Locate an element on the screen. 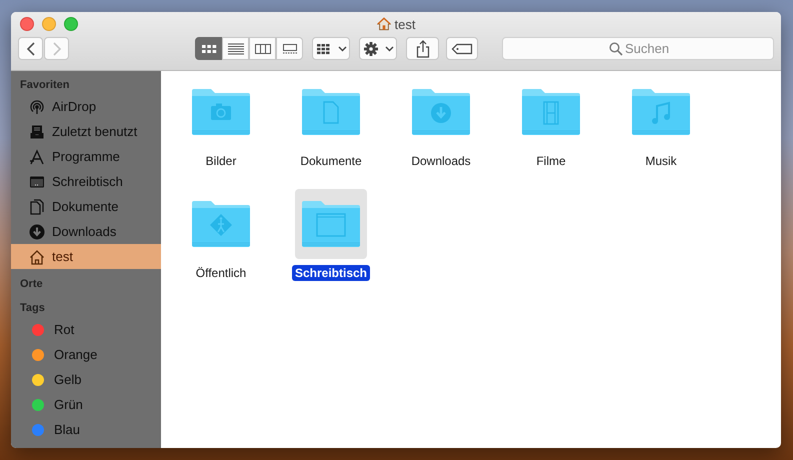 Image resolution: width=793 pixels, height=460 pixels. search-field: Suchen is located at coordinates (638, 48).